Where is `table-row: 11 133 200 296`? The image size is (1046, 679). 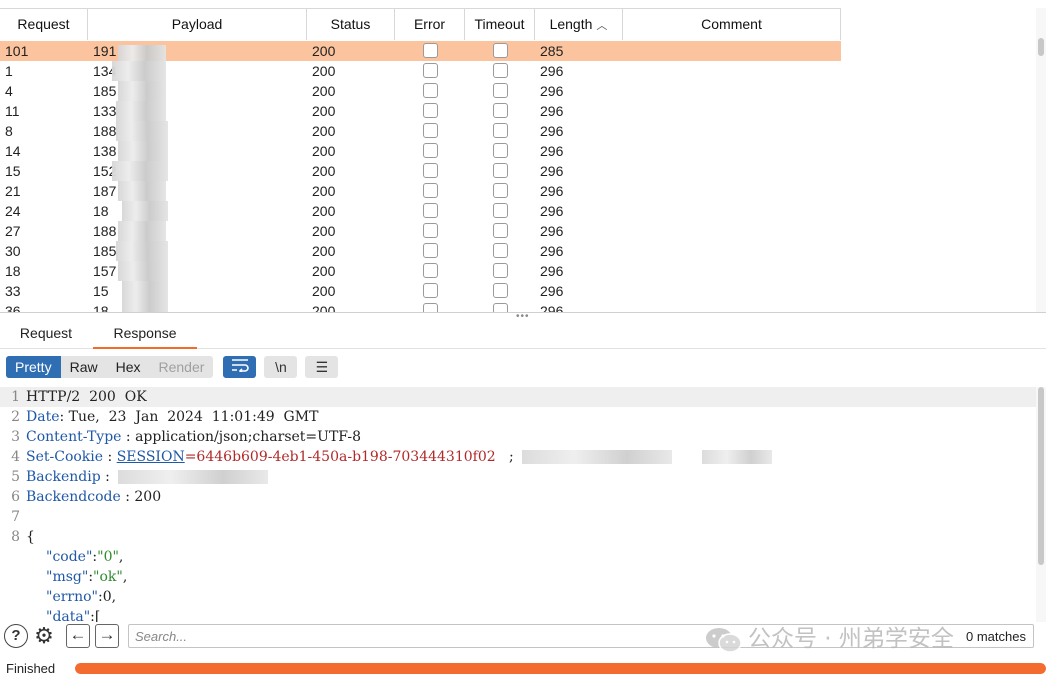 table-row: 11 133 200 296 is located at coordinates (420, 111).